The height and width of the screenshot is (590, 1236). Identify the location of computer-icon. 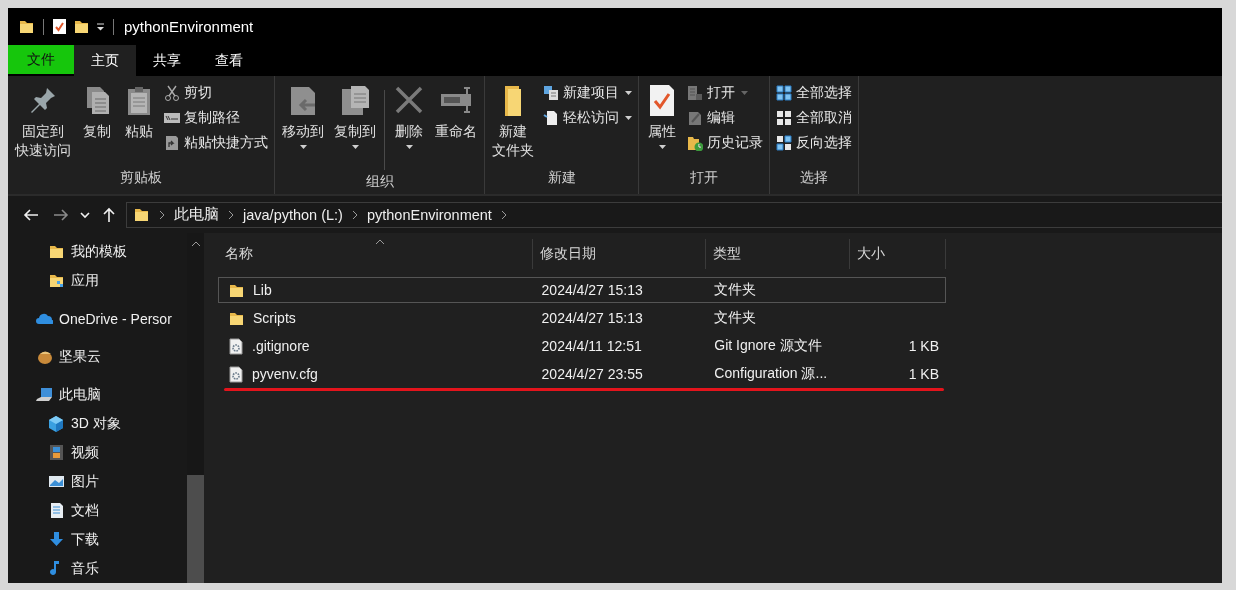
(44, 394).